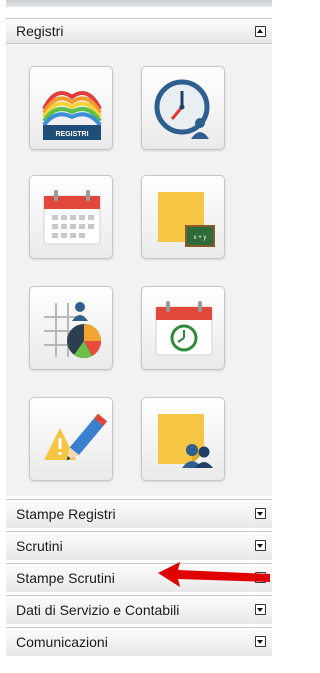 The image size is (320, 673). I want to click on sticky-note-chalkboard-icon: x + y, so click(186, 219).